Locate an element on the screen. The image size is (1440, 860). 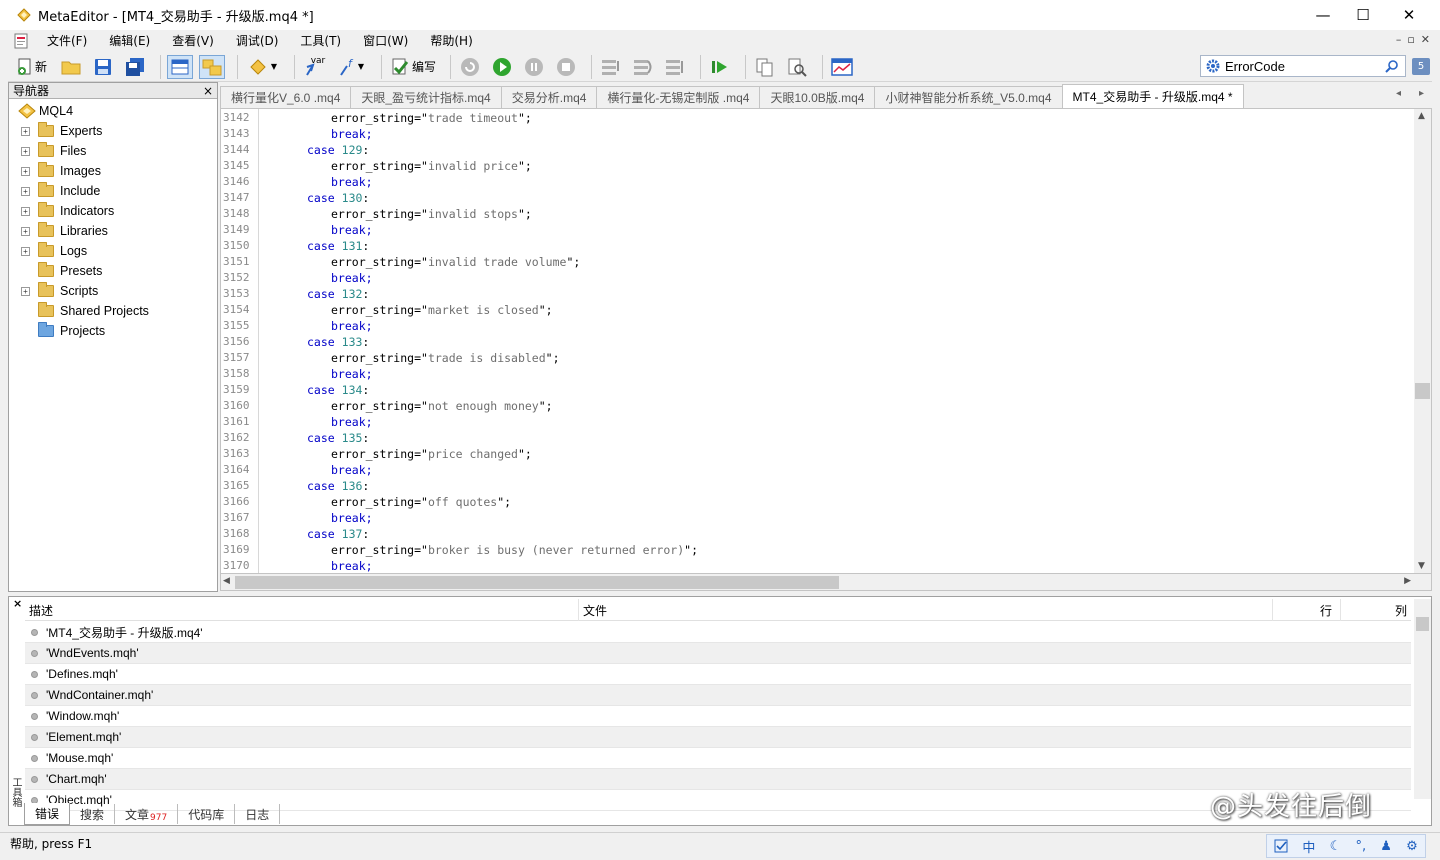
code-line: error_string="invalid trade volume"; is located at coordinates (455, 262).